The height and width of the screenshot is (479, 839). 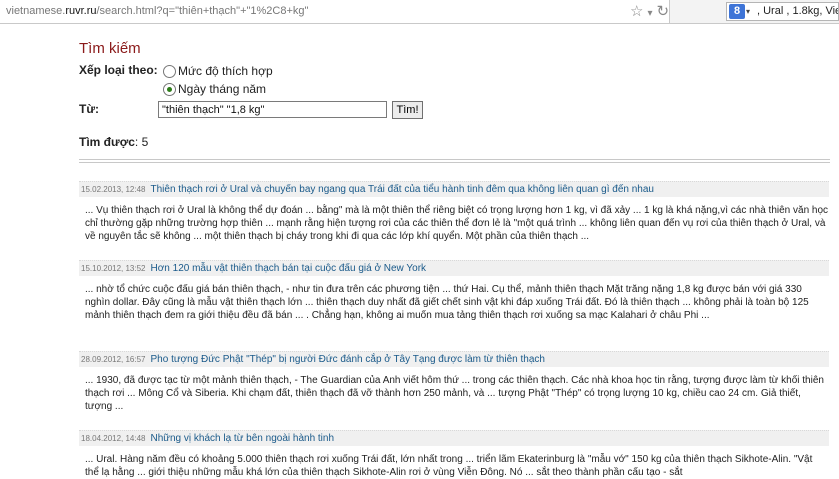 I want to click on result-date: 18.04.2012, 14:48, so click(x=113, y=438).